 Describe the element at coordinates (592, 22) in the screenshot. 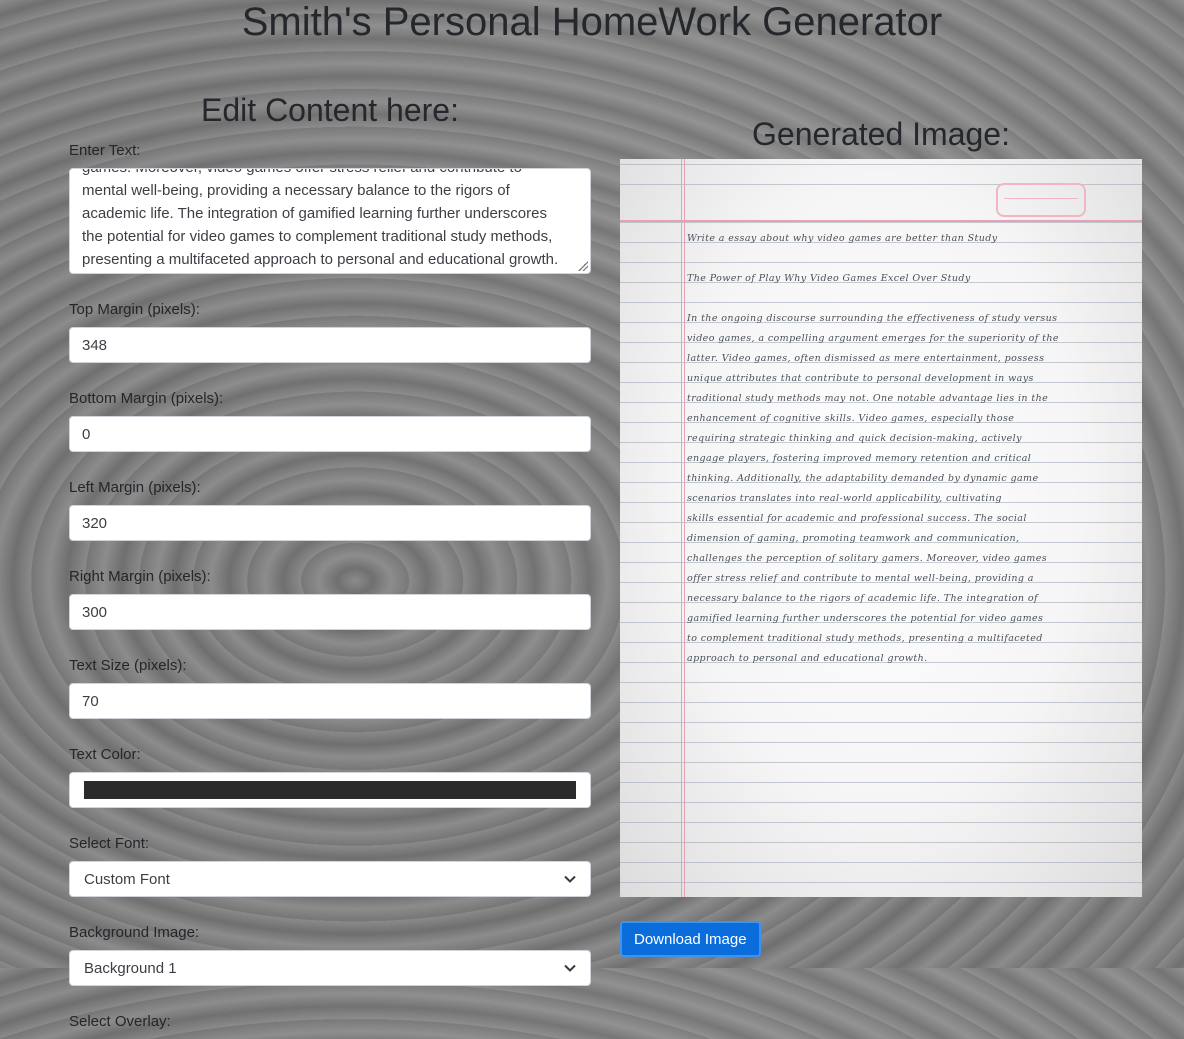

I see `page-title: Smith's Personal HomeWork Generator` at that location.